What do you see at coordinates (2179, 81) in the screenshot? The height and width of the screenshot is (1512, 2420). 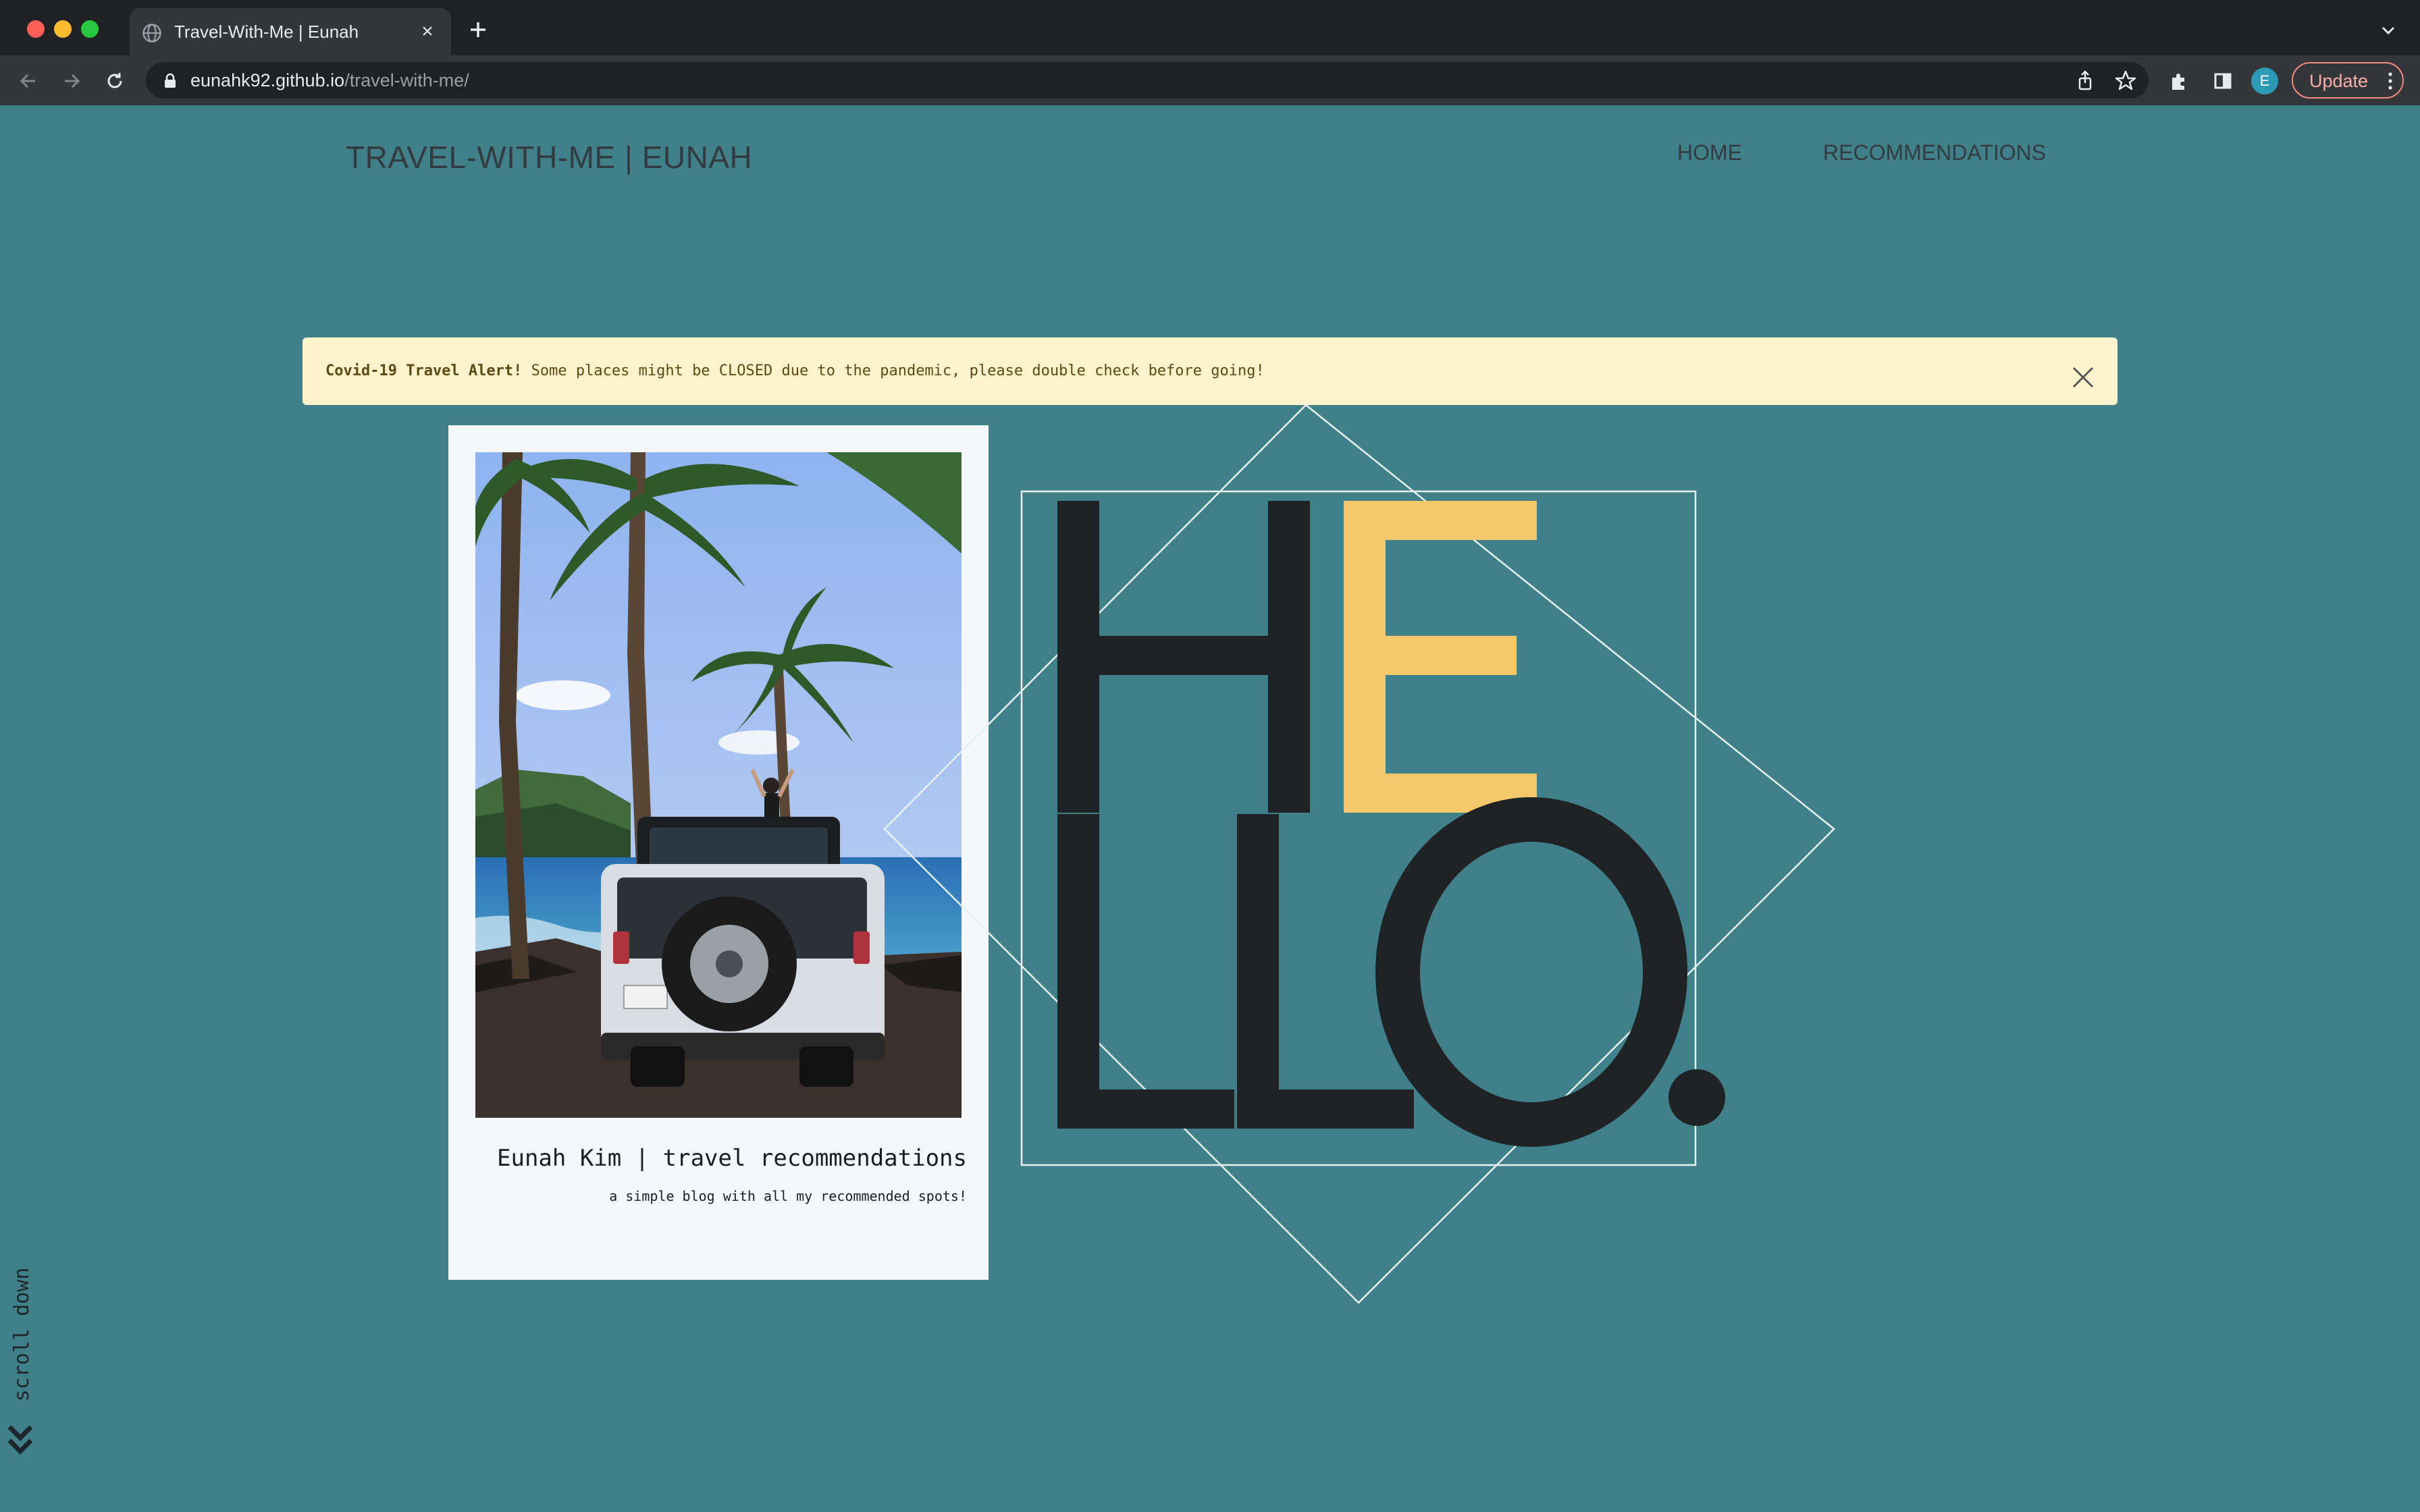 I see `extensions-icon` at bounding box center [2179, 81].